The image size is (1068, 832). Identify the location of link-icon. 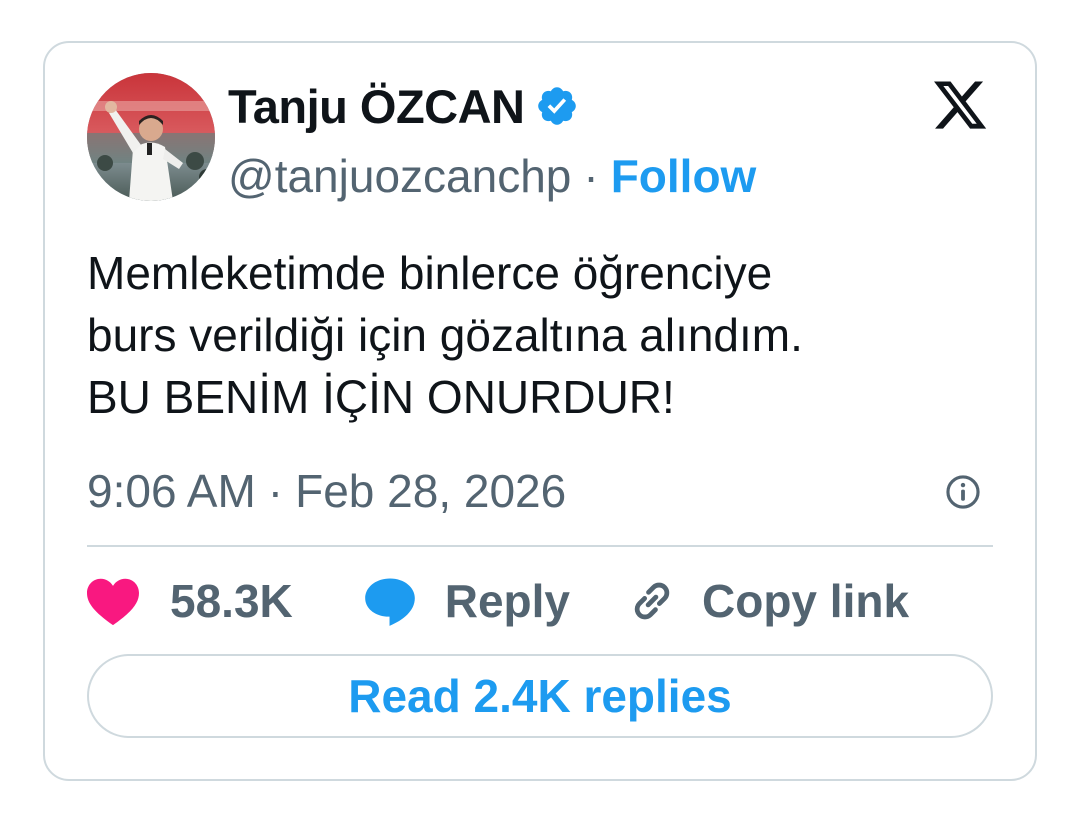
(652, 601).